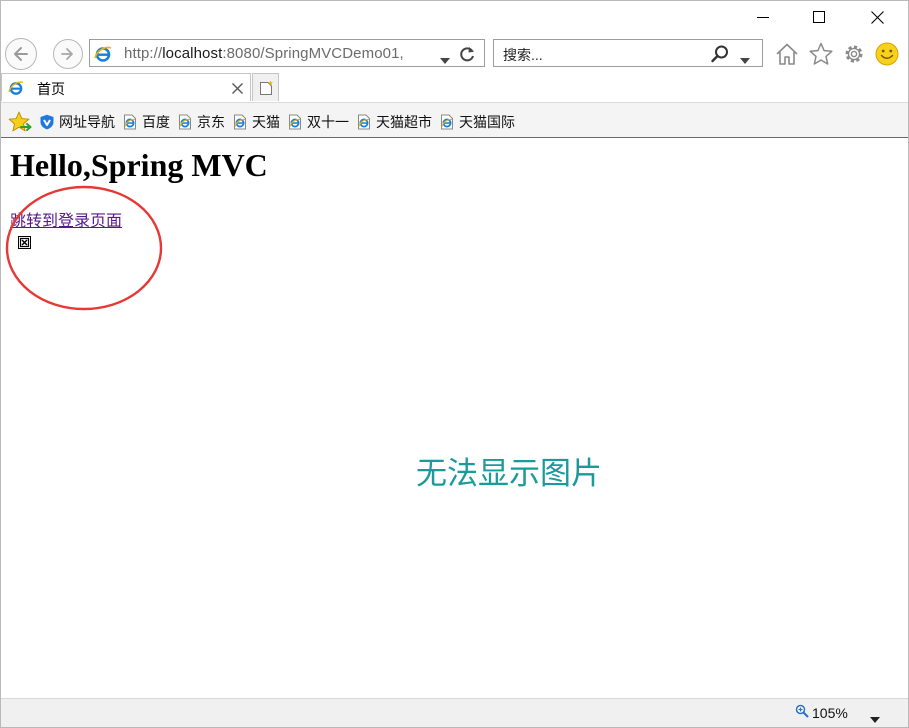  What do you see at coordinates (156, 122) in the screenshot?
I see `favorite-label: 百度` at bounding box center [156, 122].